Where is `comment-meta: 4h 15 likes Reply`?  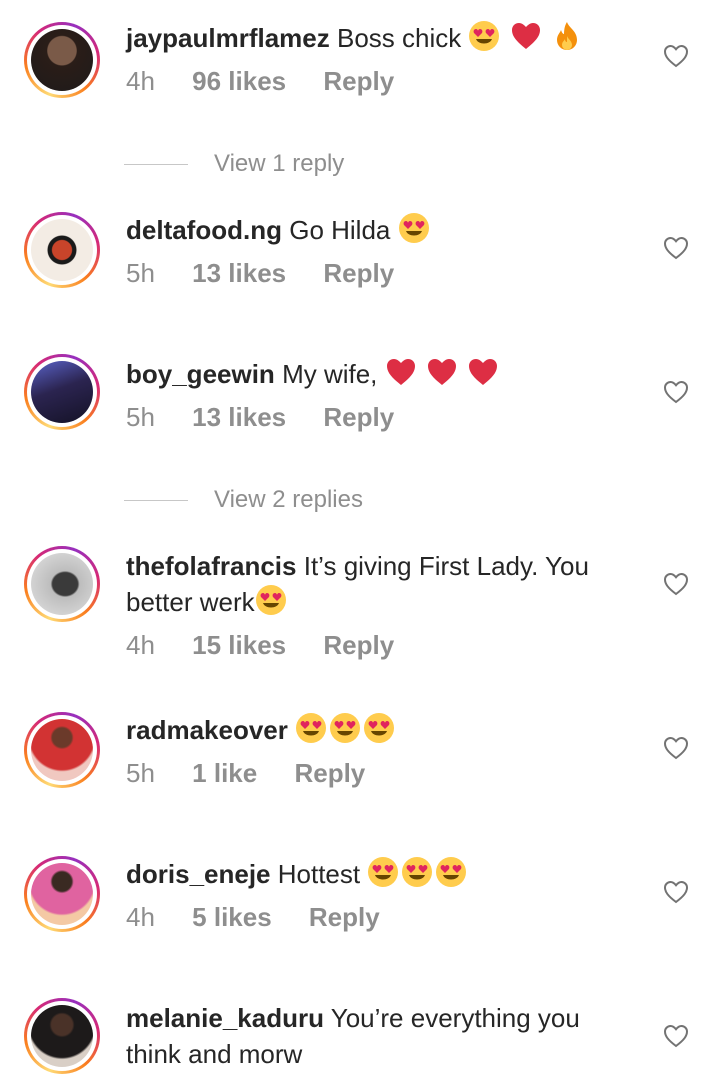
comment-meta: 4h 15 likes Reply is located at coordinates (275, 645).